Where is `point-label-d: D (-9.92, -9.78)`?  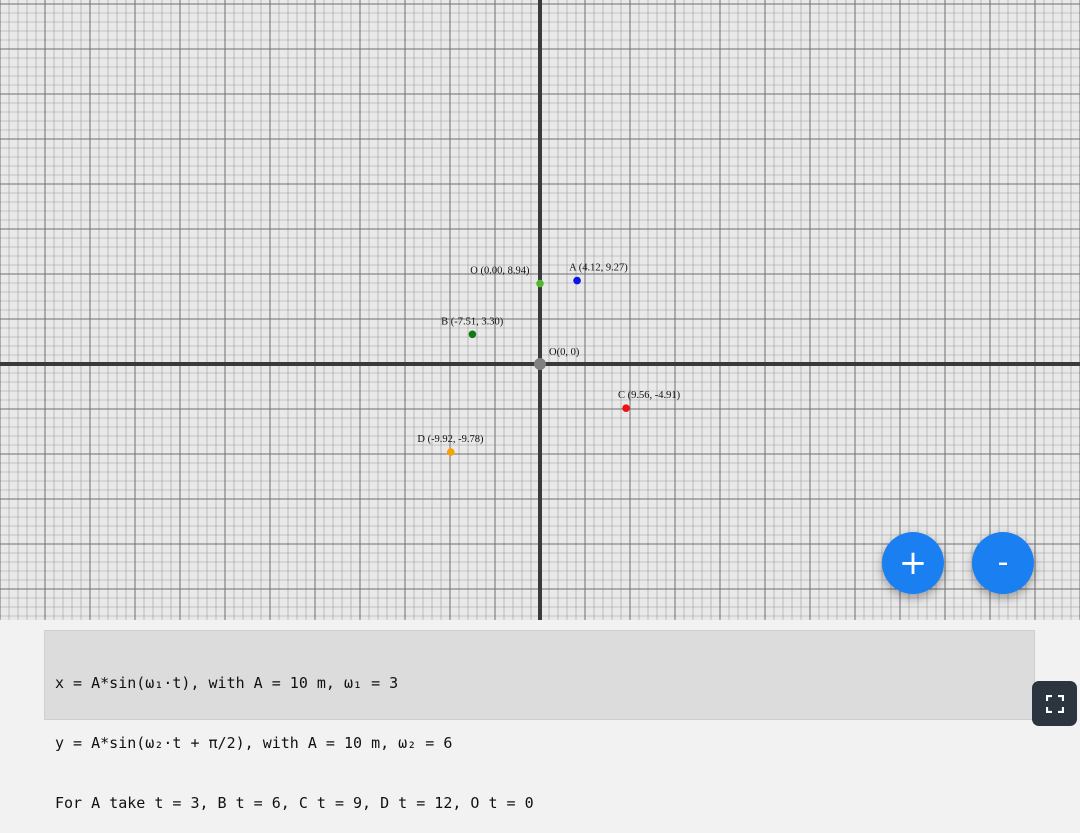
point-label-d: D (-9.92, -9.78) is located at coordinates (450, 439).